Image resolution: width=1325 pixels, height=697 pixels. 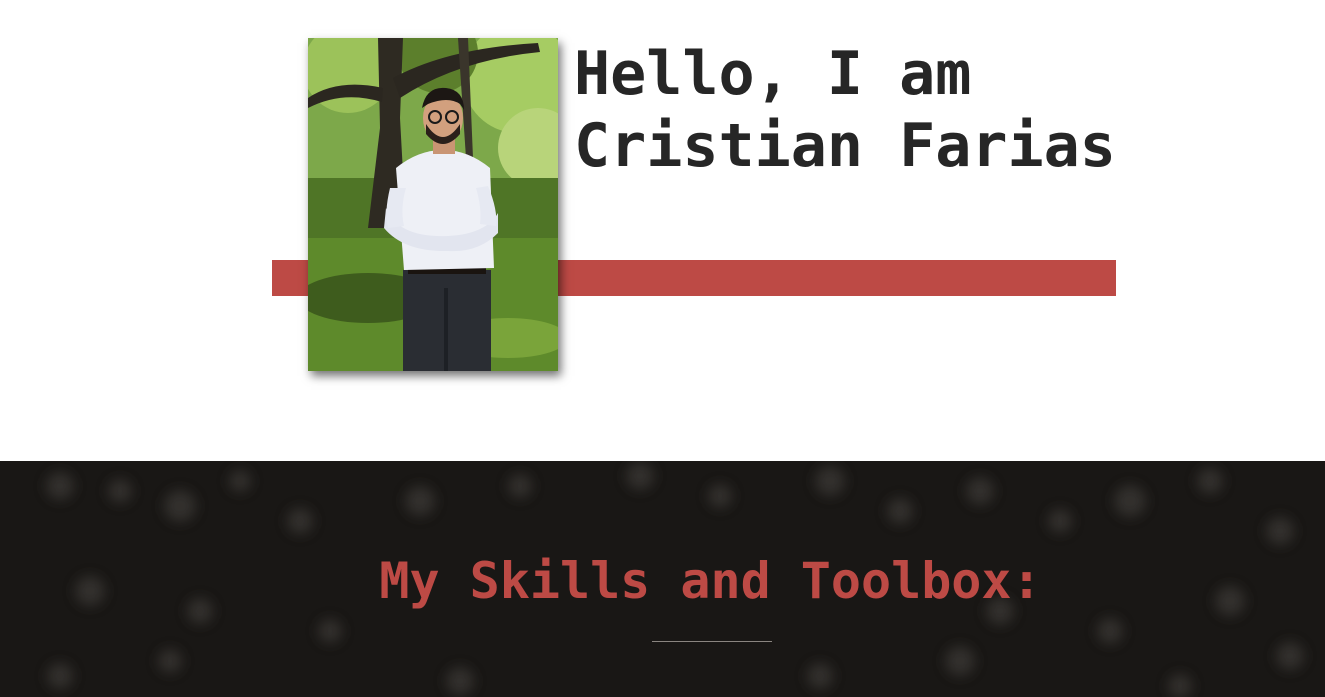 What do you see at coordinates (712, 641) in the screenshot?
I see `section-divider` at bounding box center [712, 641].